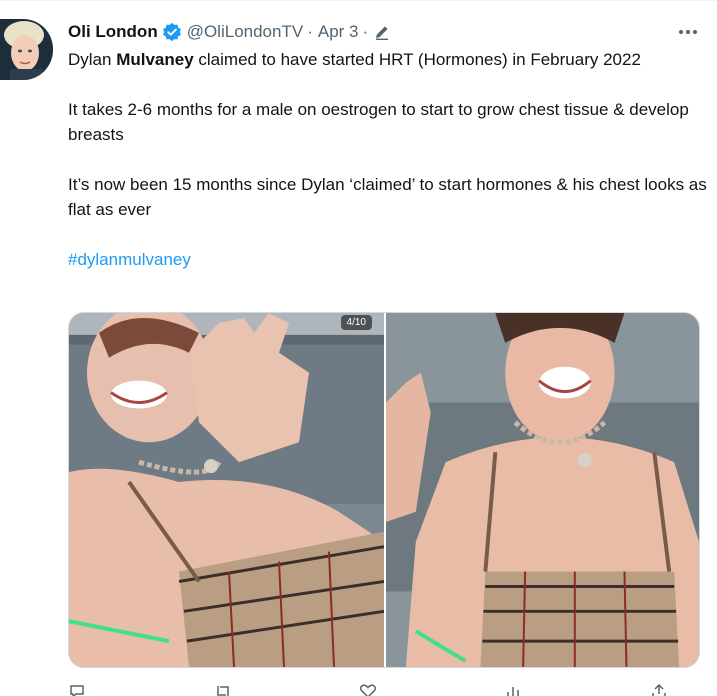 The width and height of the screenshot is (717, 696). What do you see at coordinates (77, 690) in the screenshot?
I see `reply-icon` at bounding box center [77, 690].